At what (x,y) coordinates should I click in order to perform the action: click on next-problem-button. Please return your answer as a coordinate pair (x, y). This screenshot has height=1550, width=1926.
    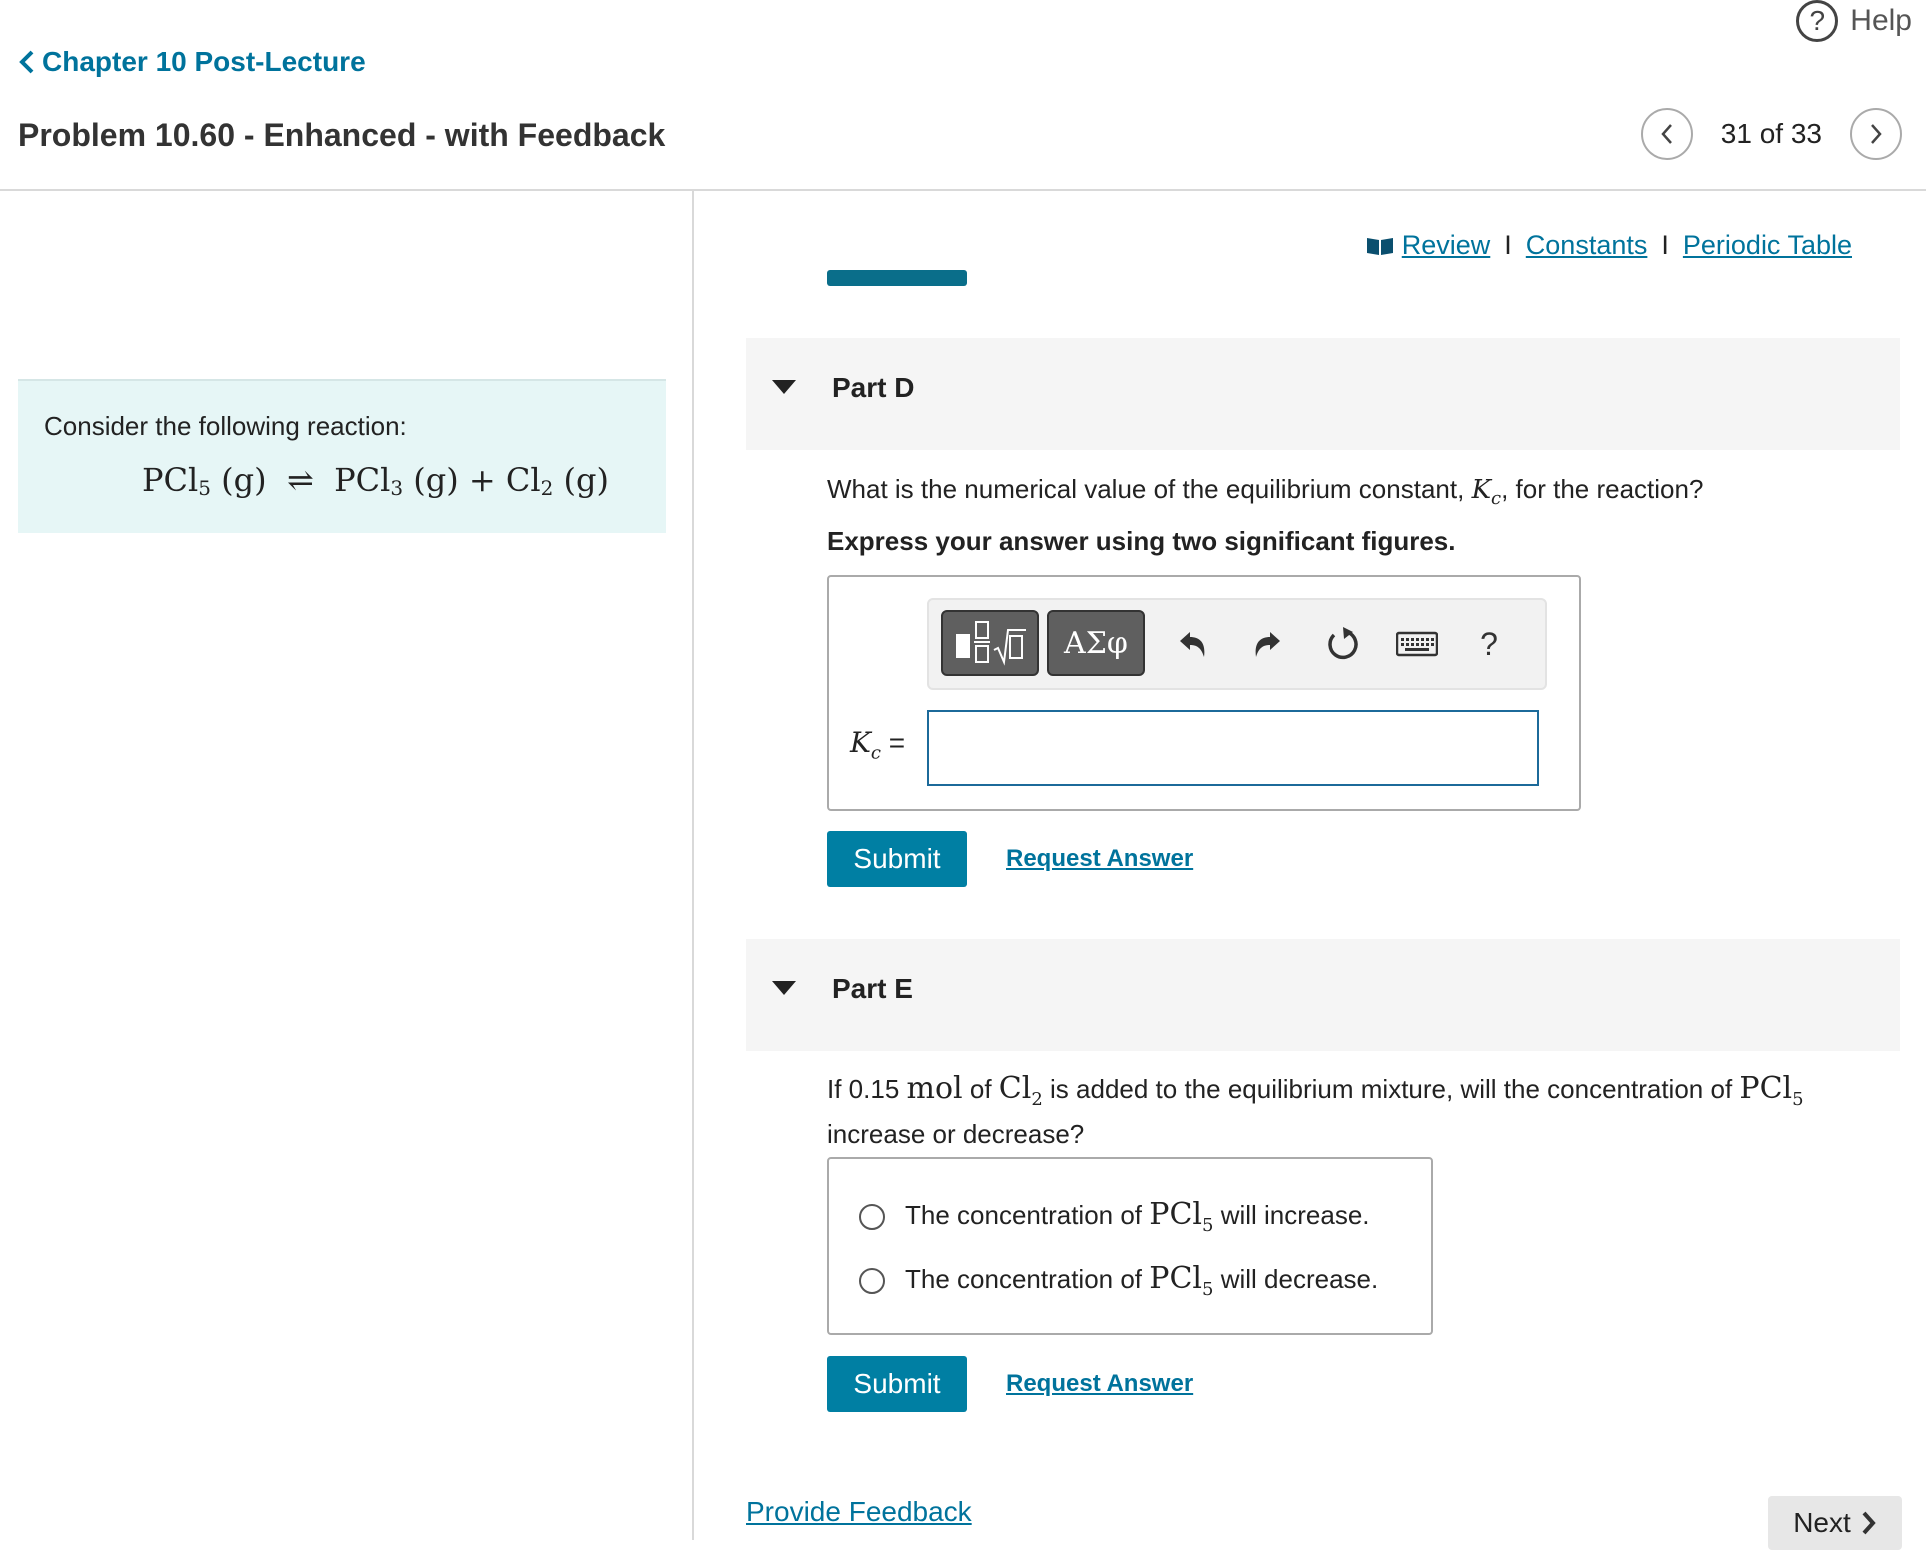
    Looking at the image, I should click on (1876, 134).